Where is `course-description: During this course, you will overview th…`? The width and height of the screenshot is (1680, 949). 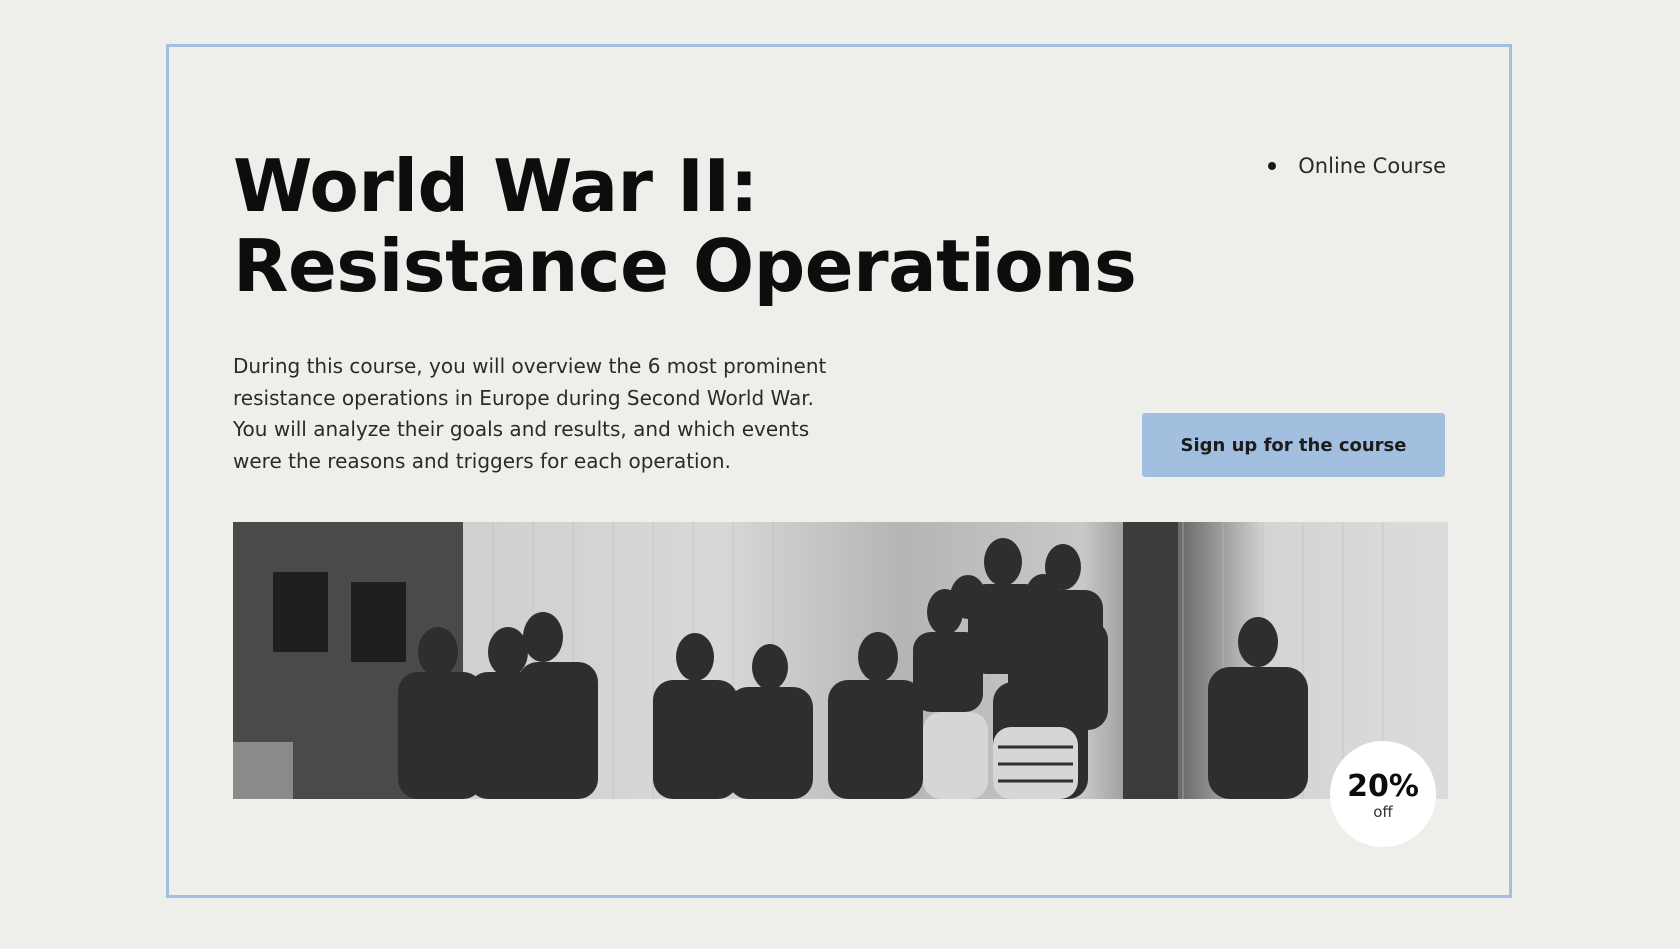
course-description: During this course, you will overview th… is located at coordinates (530, 413).